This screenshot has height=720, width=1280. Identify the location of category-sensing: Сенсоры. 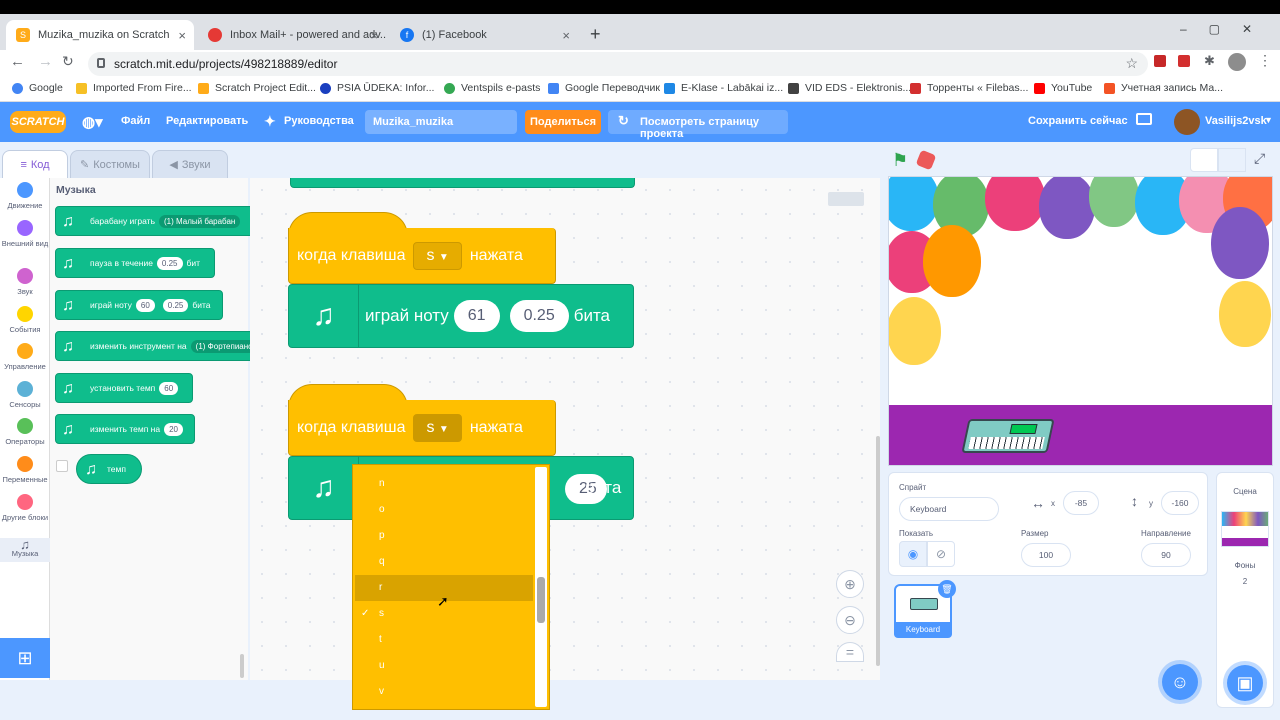
(25, 395).